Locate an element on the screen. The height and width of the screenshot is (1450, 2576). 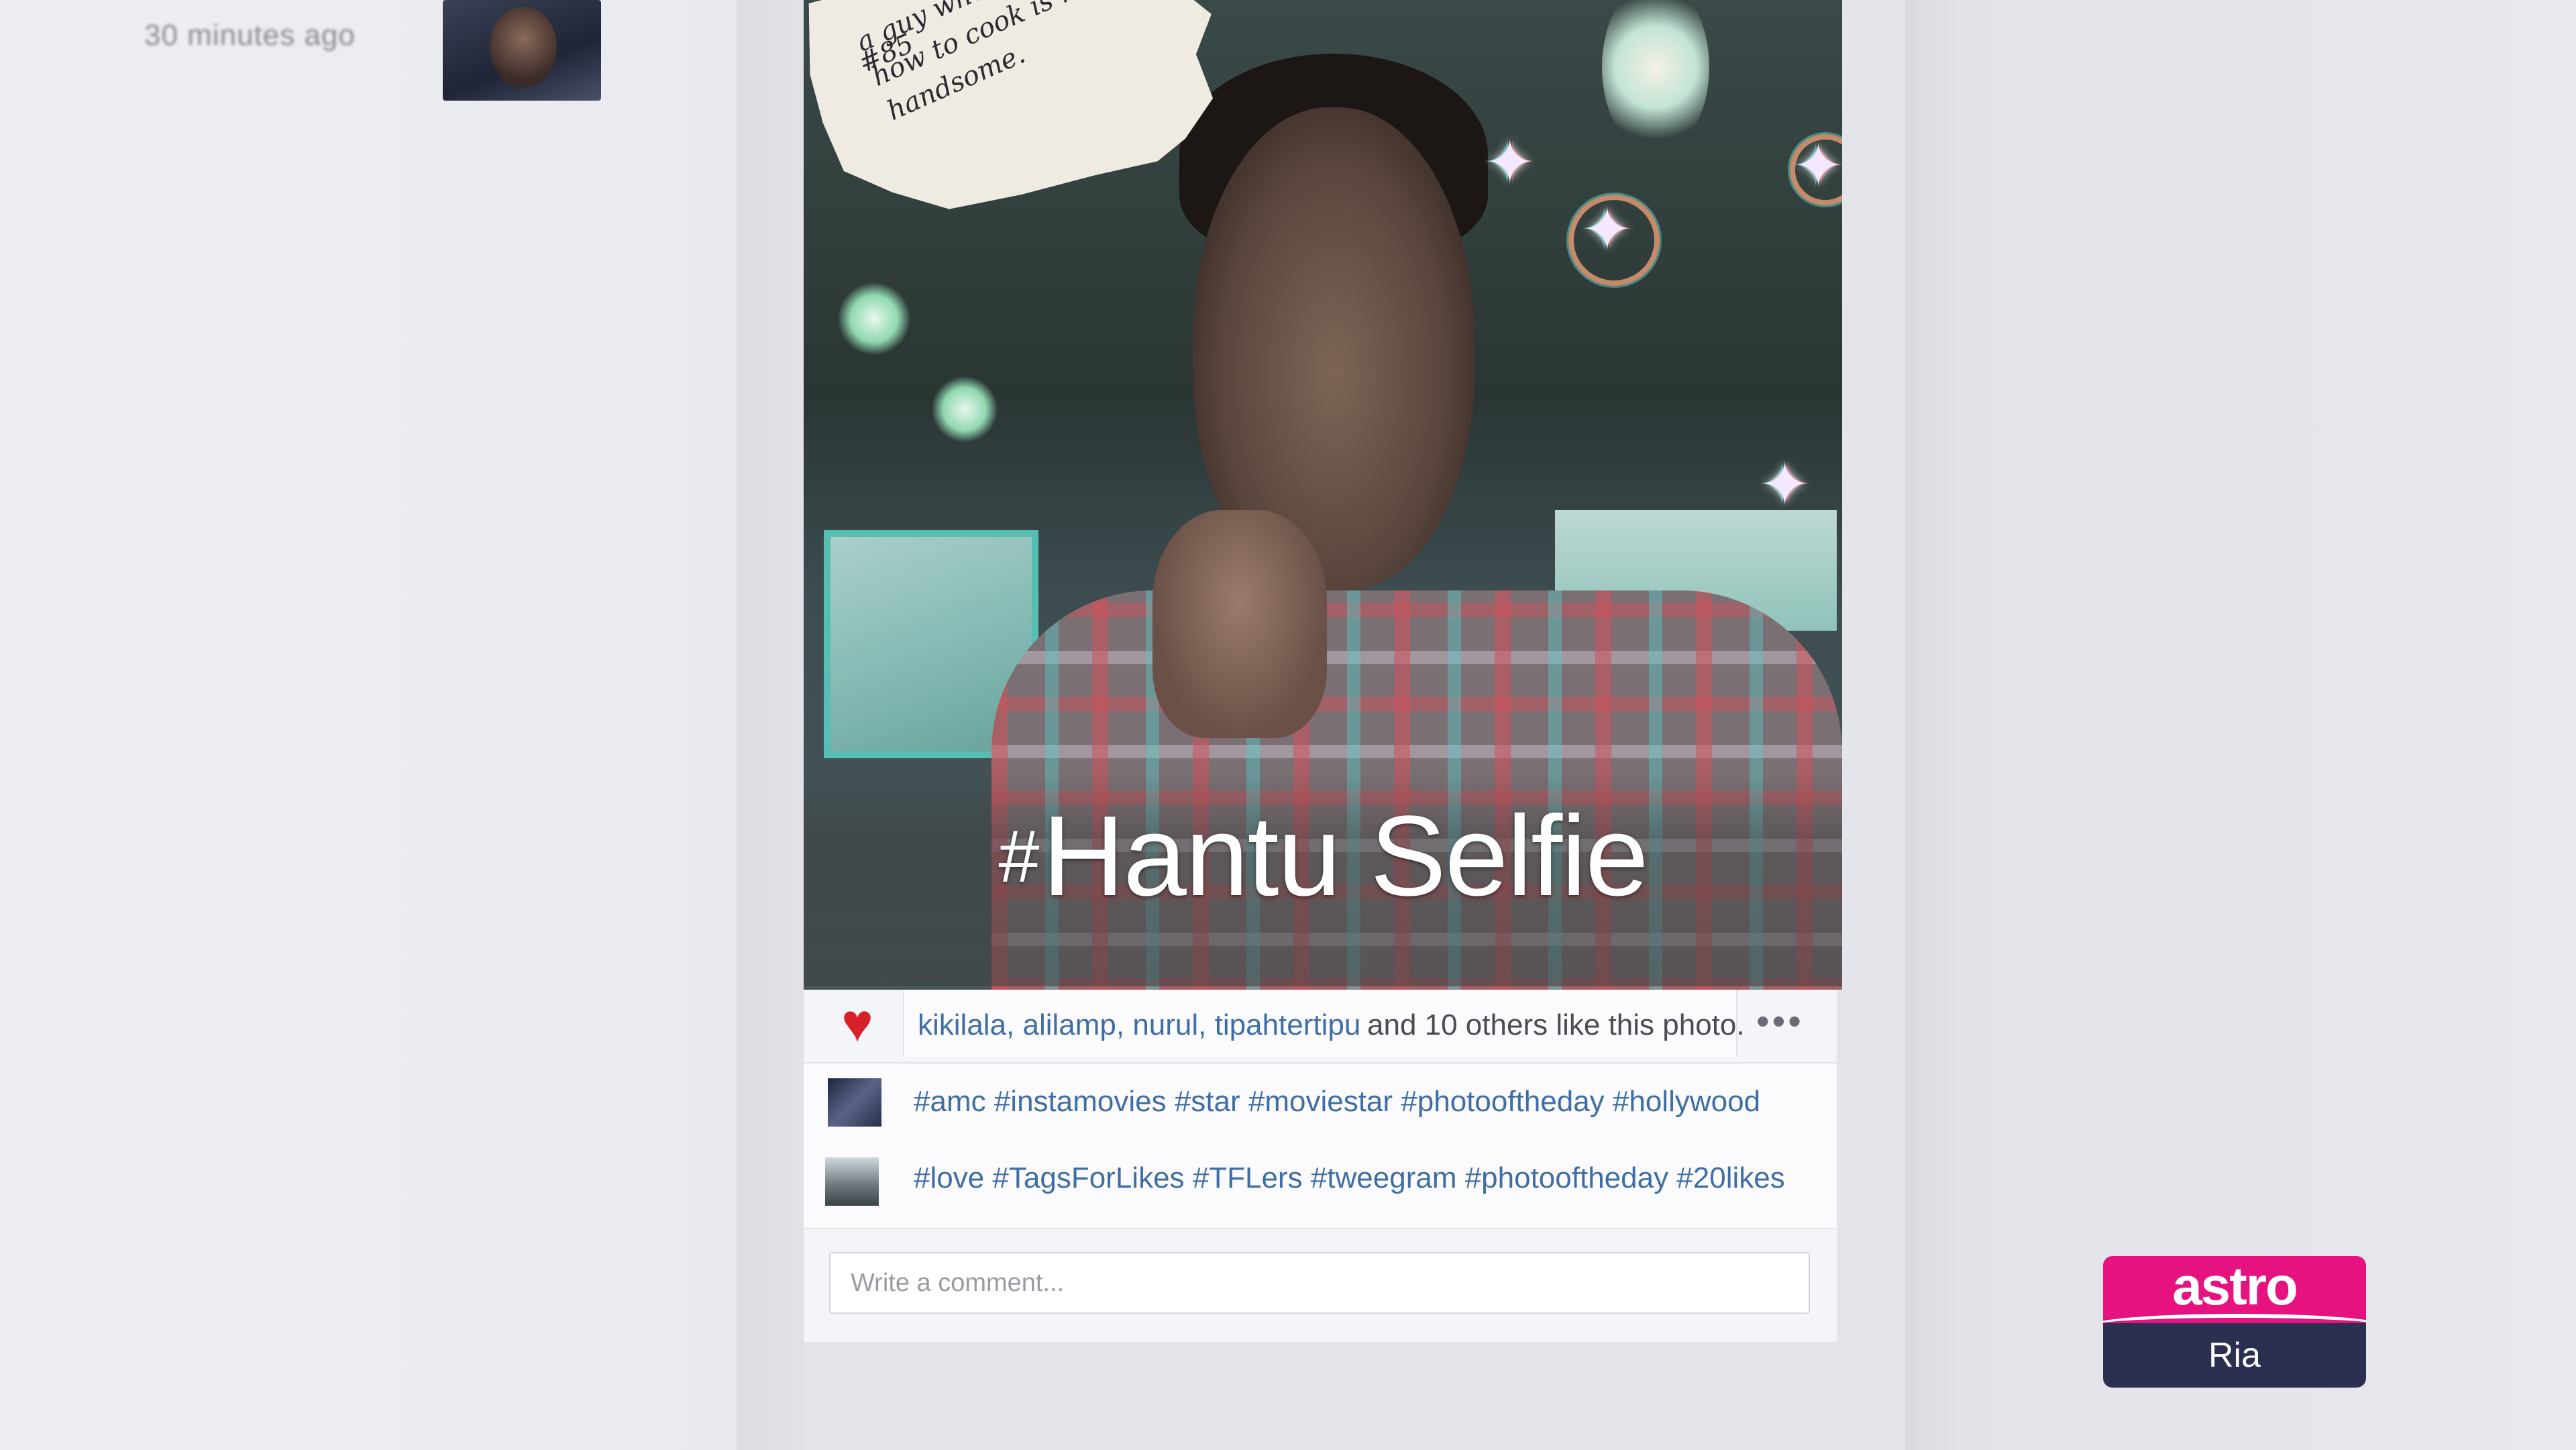
post-timestamp: 30 minutes ago is located at coordinates (250, 35).